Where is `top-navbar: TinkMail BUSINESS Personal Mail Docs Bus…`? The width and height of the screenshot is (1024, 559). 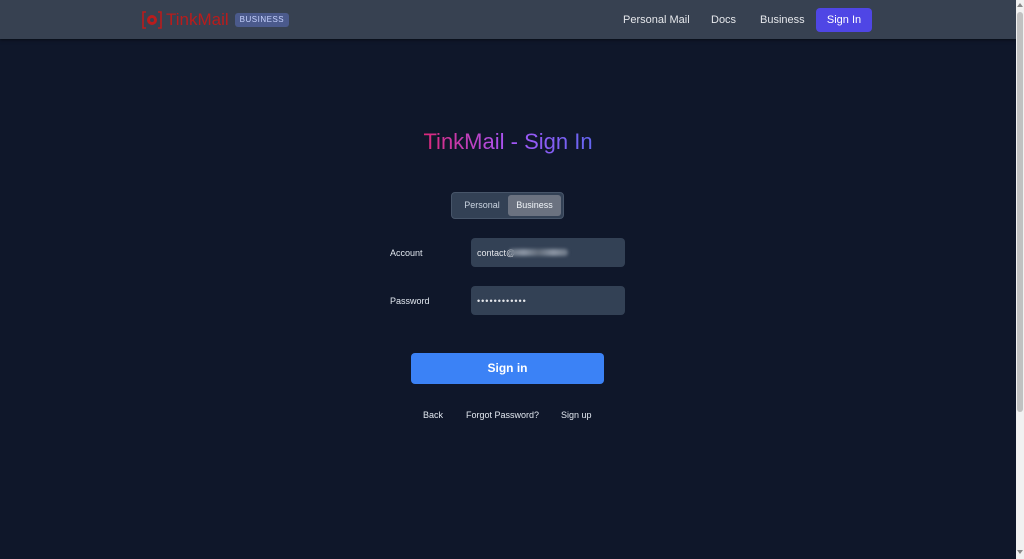
top-navbar: TinkMail BUSINESS Personal Mail Docs Bus… is located at coordinates (508, 19).